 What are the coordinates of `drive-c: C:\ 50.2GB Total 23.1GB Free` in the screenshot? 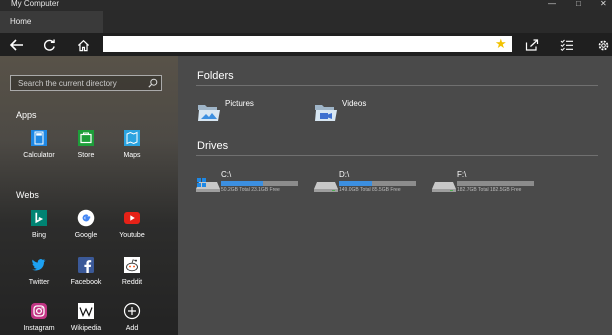 It's located at (251, 184).